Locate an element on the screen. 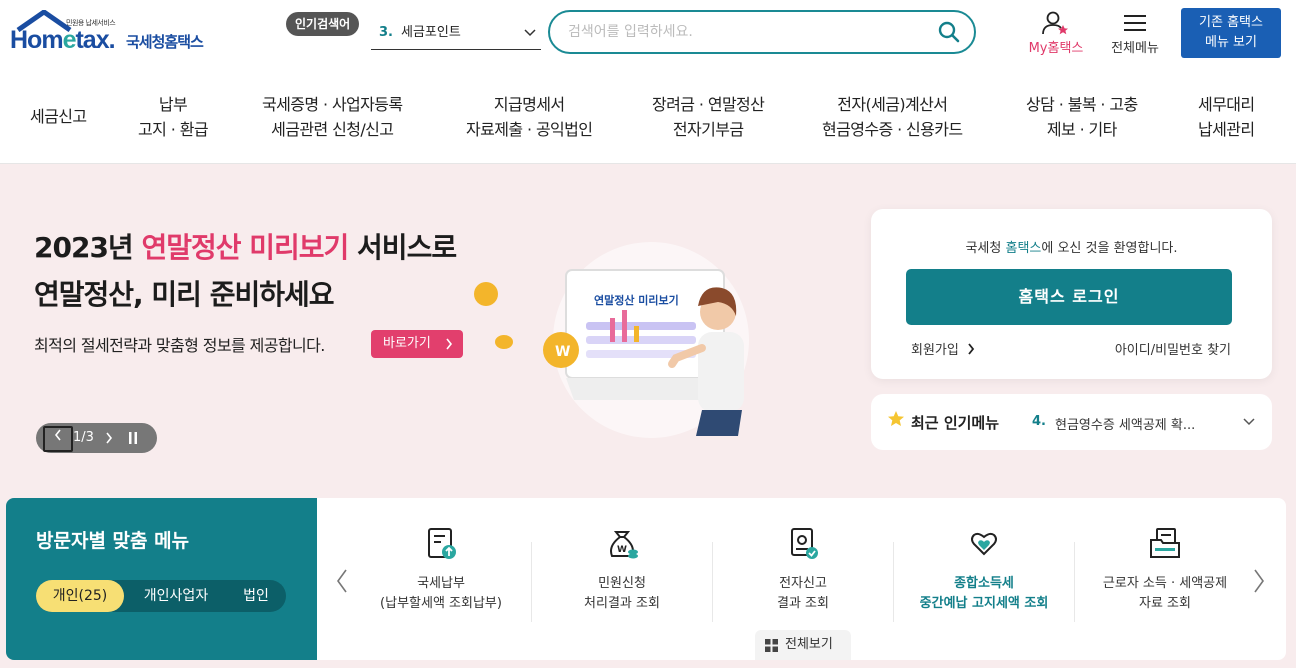 This screenshot has width=1296, height=668. slider-controls: 1/3 is located at coordinates (96, 438).